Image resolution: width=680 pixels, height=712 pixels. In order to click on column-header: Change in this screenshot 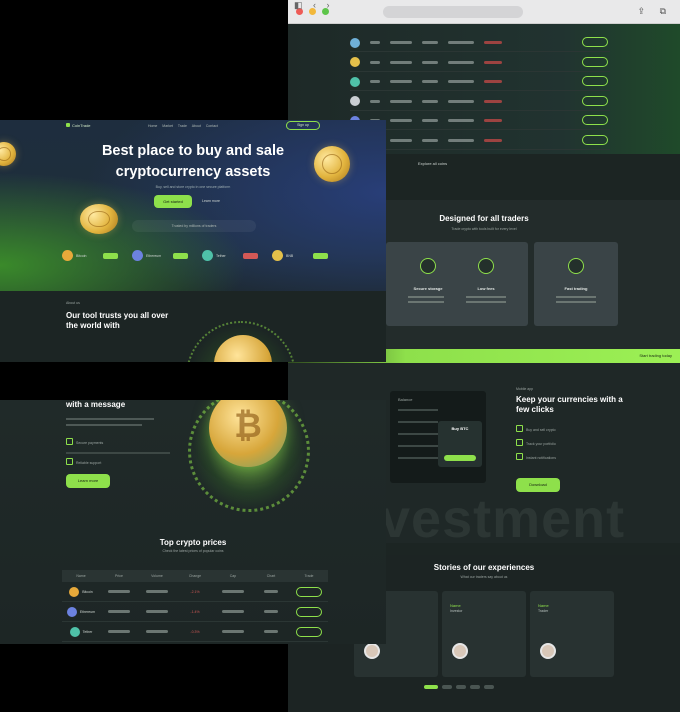, I will do `click(195, 576)`.